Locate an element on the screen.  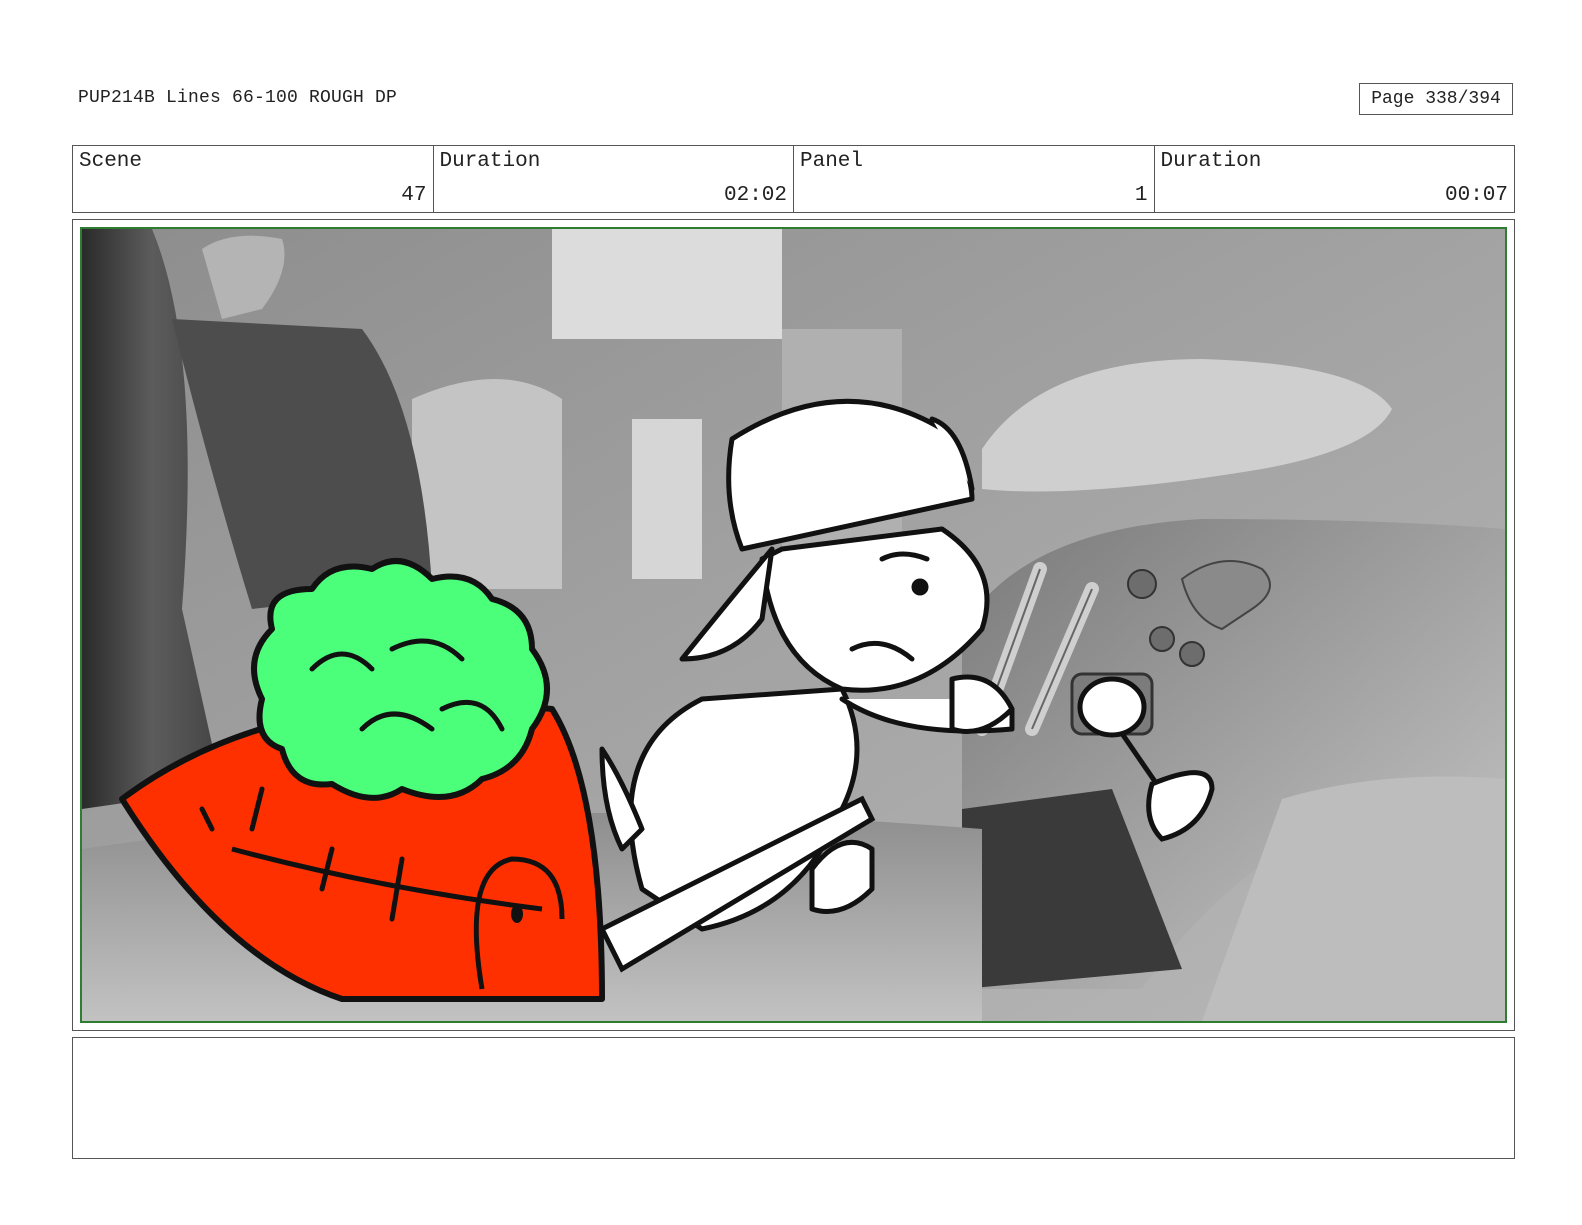
panel-cell: Panel 1 is located at coordinates (974, 179).